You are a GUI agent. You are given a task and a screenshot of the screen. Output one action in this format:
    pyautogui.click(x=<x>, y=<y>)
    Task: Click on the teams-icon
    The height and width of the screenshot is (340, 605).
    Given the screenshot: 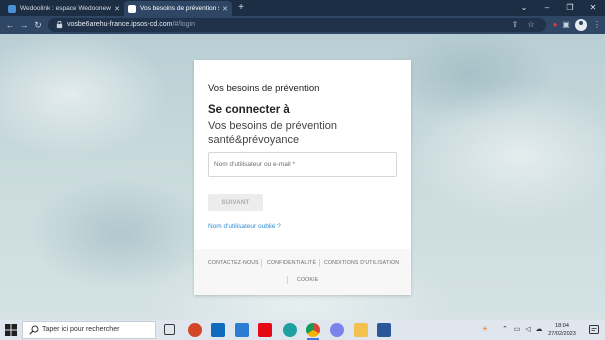 What is the action you would take?
    pyautogui.click(x=337, y=330)
    